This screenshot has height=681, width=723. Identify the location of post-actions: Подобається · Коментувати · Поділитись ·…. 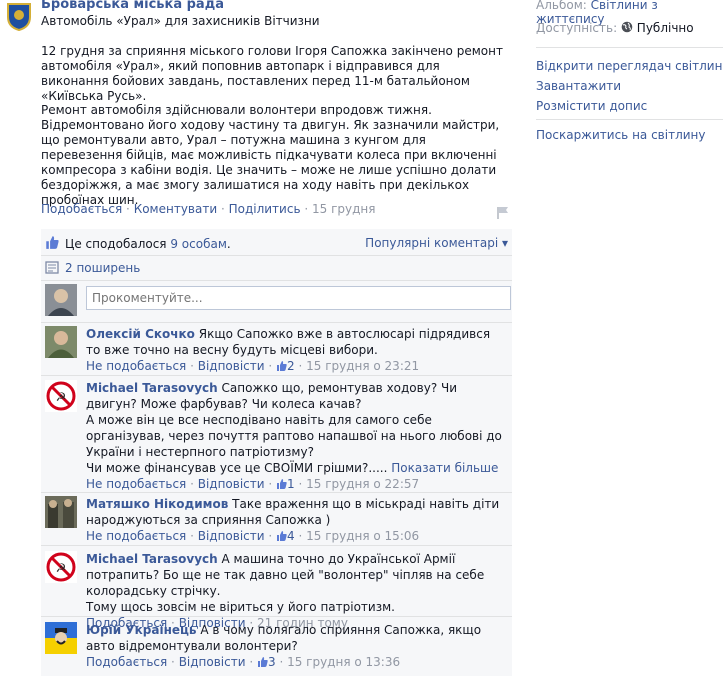
(208, 209).